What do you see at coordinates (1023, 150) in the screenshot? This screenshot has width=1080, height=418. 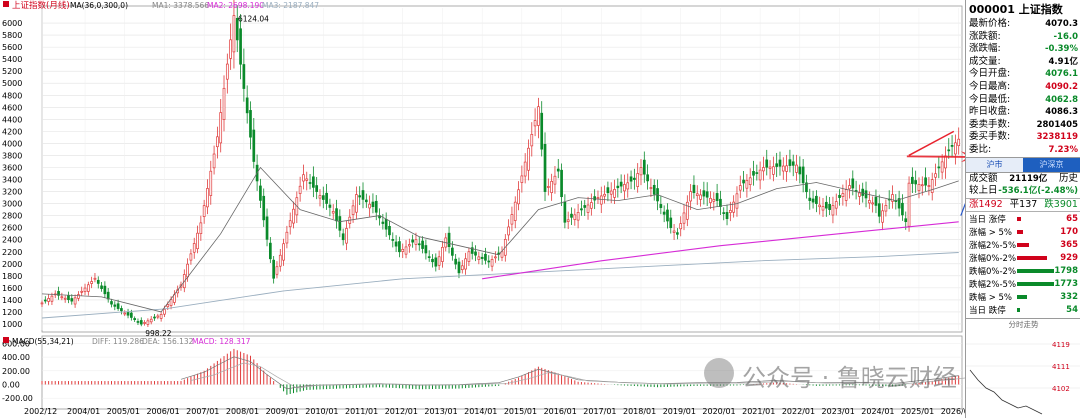 I see `quote-row: 委比: 7.23%` at bounding box center [1023, 150].